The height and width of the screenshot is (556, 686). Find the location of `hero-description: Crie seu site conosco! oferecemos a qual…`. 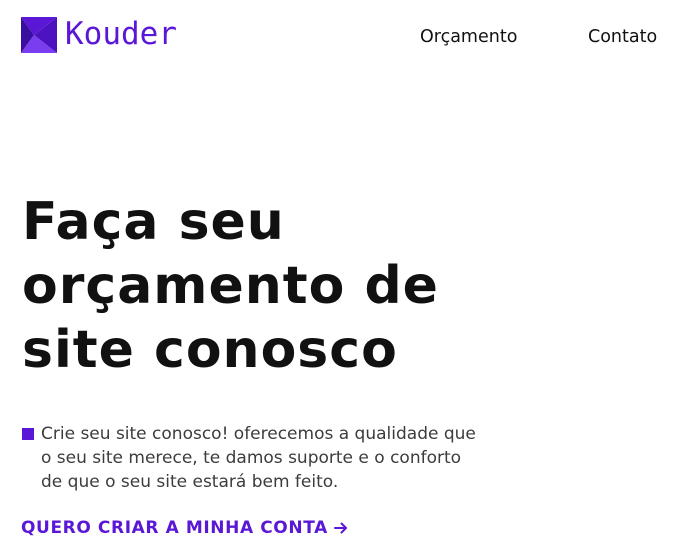

hero-description: Crie seu site conosco! oferecemos a qual… is located at coordinates (292, 458).